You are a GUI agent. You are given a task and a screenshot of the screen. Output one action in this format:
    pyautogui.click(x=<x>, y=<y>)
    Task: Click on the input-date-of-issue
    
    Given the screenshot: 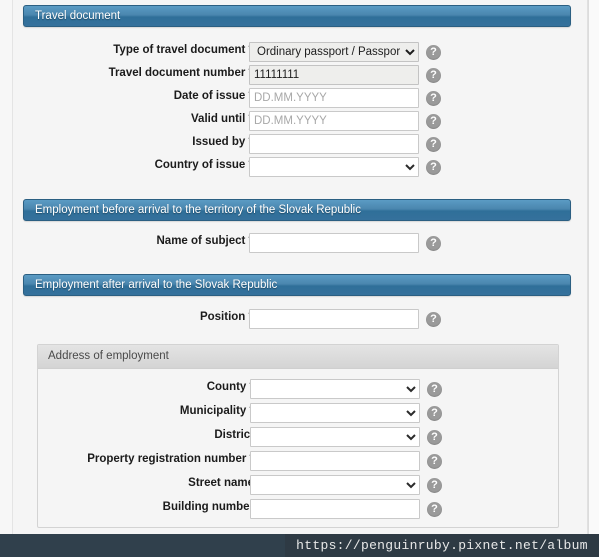 What is the action you would take?
    pyautogui.click(x=334, y=98)
    